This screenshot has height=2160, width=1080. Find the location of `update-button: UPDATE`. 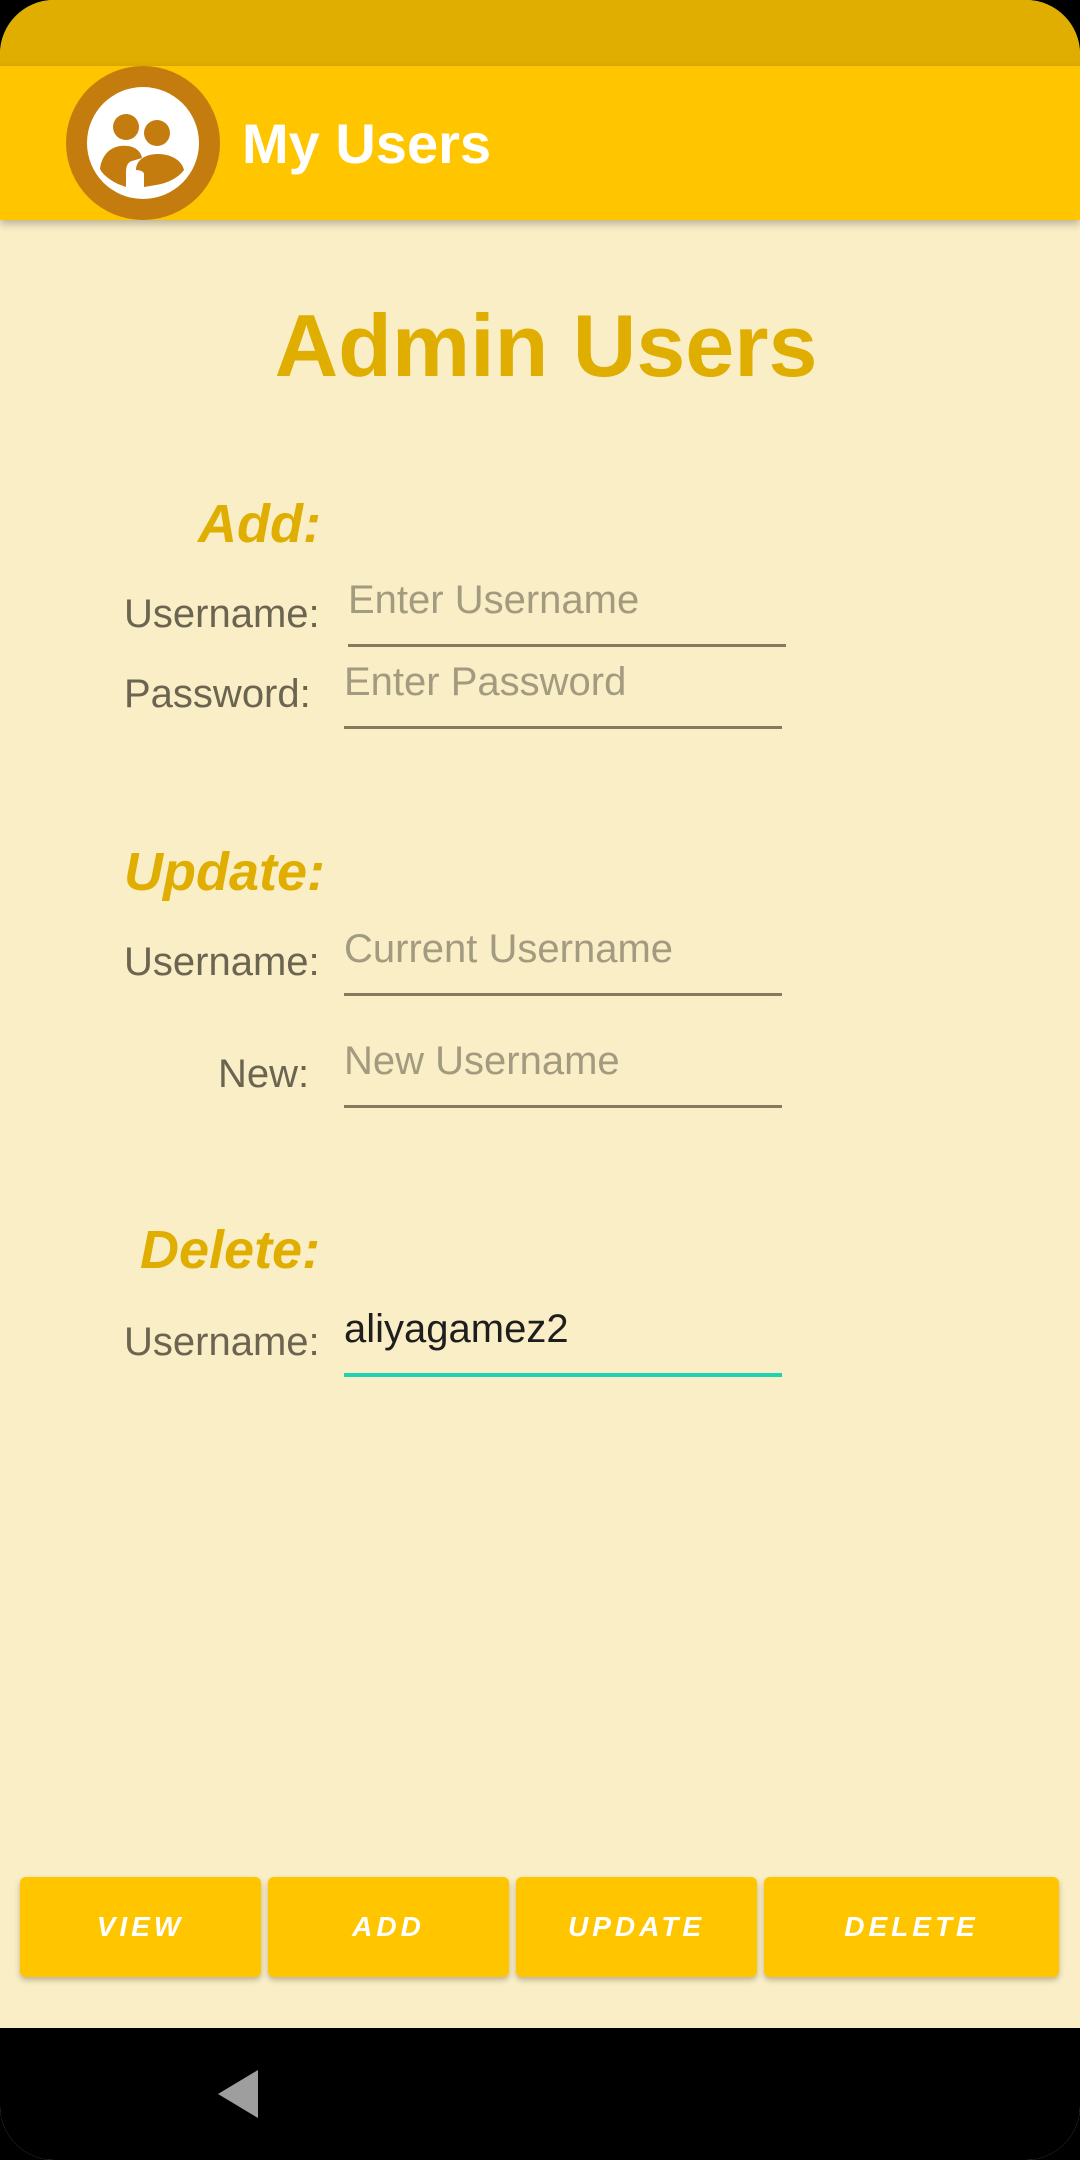

update-button: UPDATE is located at coordinates (636, 1927).